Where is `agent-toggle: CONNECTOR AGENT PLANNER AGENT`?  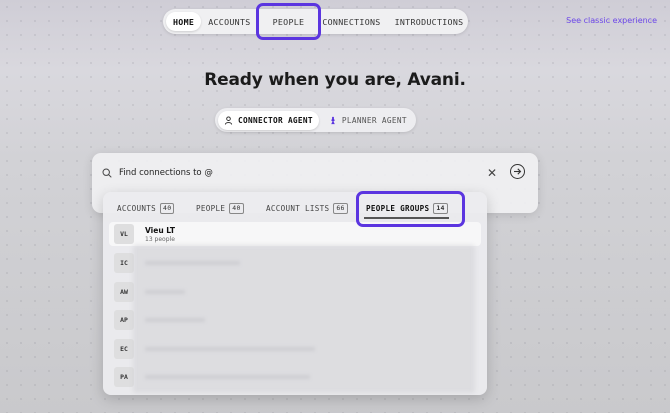
agent-toggle: CONNECTOR AGENT PLANNER AGENT is located at coordinates (315, 120).